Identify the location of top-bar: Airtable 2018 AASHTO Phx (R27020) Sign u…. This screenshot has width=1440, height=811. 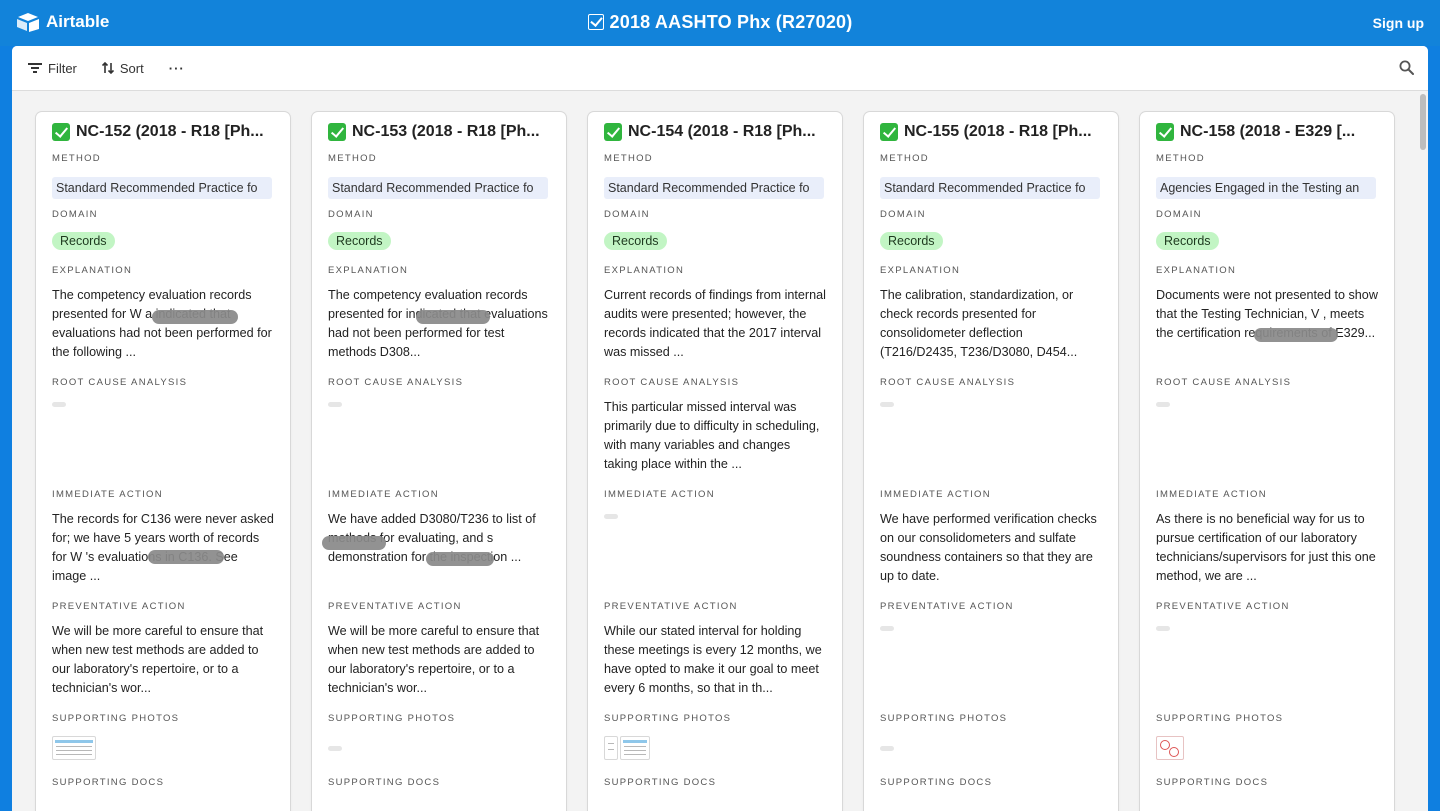
(720, 23).